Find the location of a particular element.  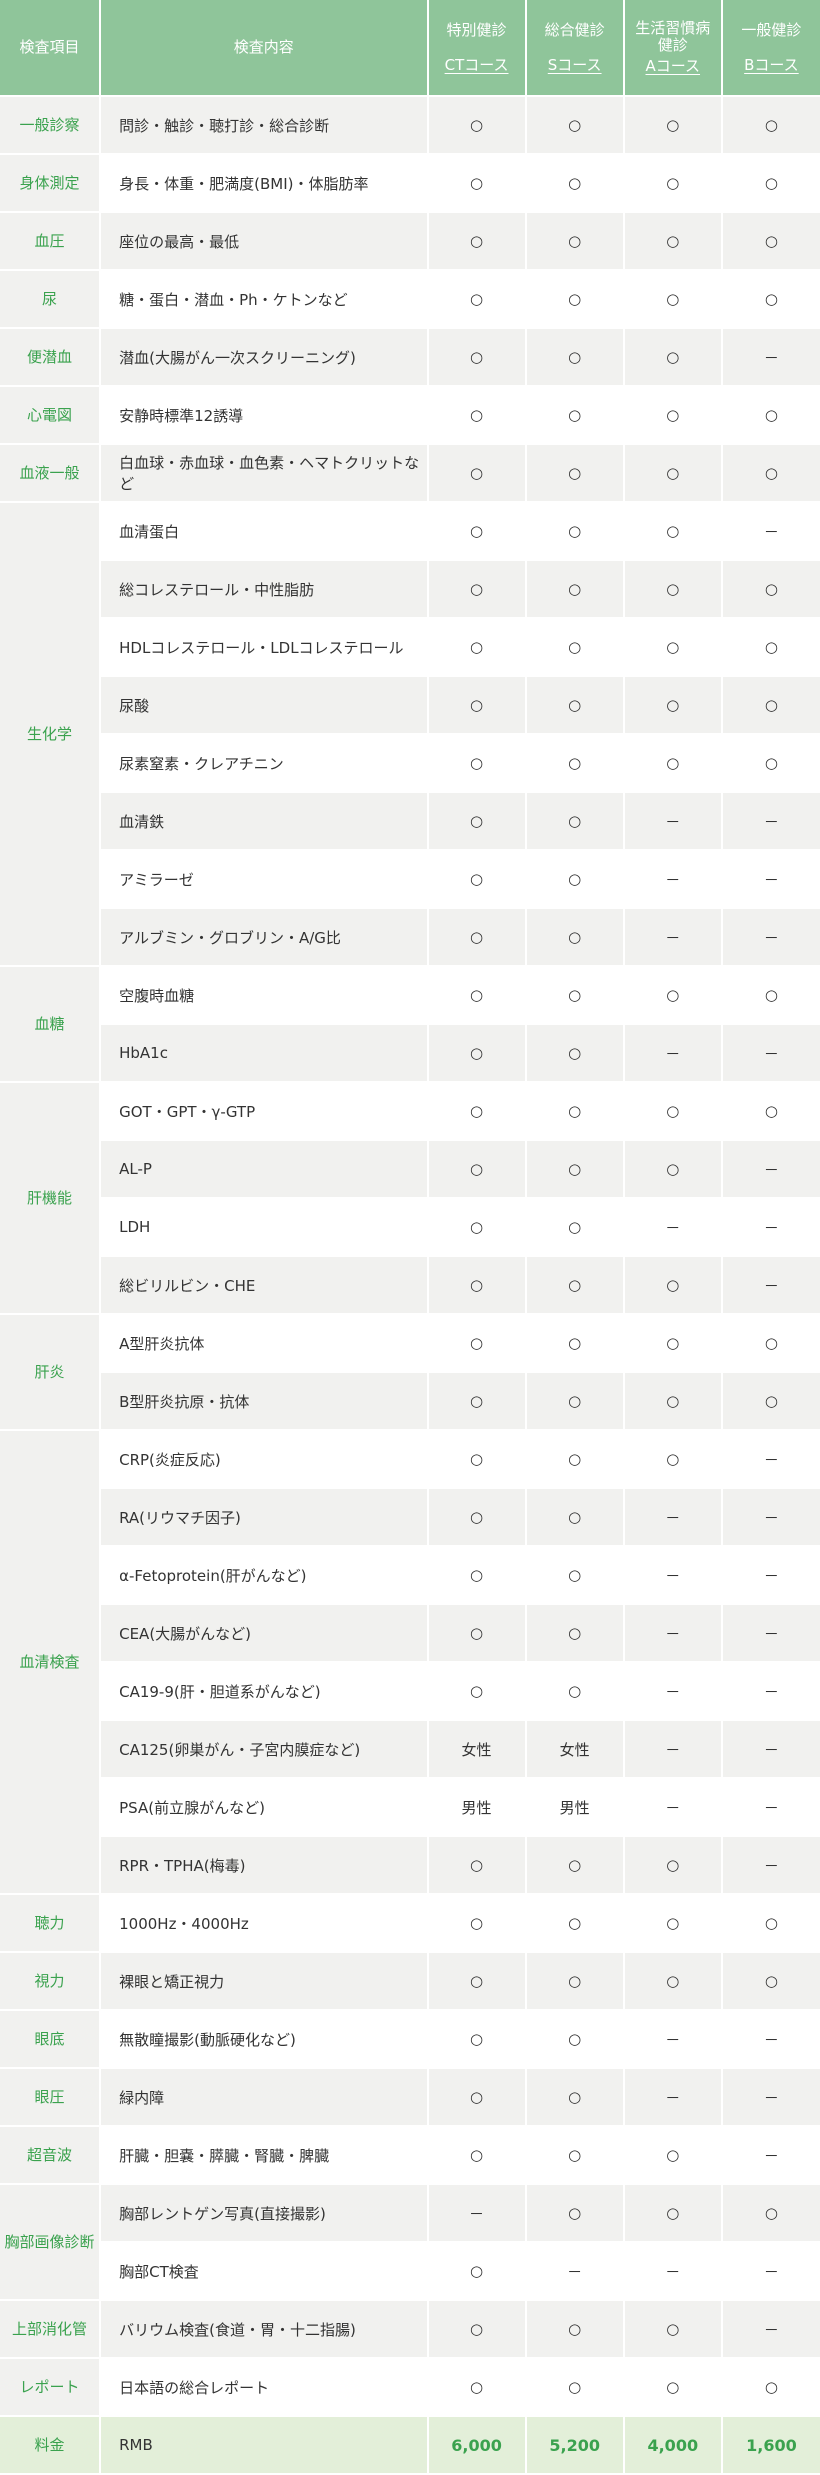

table-row: CA19-9(肝・胆道系がんなど) ○ ○ －－ is located at coordinates (410, 1691).